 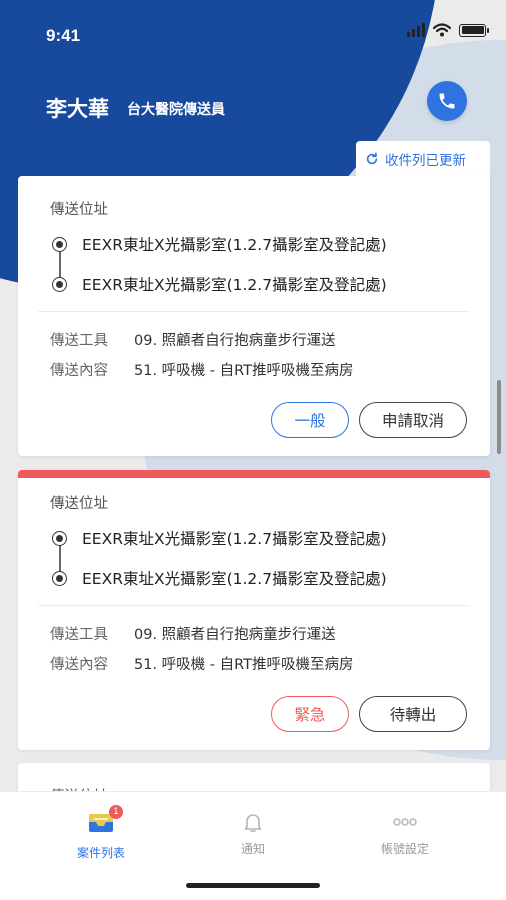 What do you see at coordinates (63, 35) in the screenshot?
I see `status-time: 9:41` at bounding box center [63, 35].